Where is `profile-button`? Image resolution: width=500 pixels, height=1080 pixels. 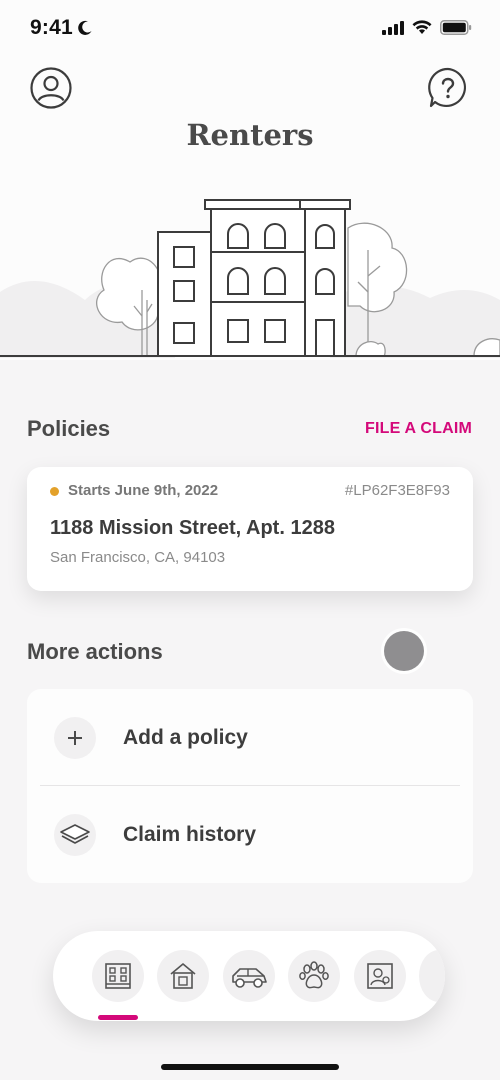
profile-button is located at coordinates (51, 88).